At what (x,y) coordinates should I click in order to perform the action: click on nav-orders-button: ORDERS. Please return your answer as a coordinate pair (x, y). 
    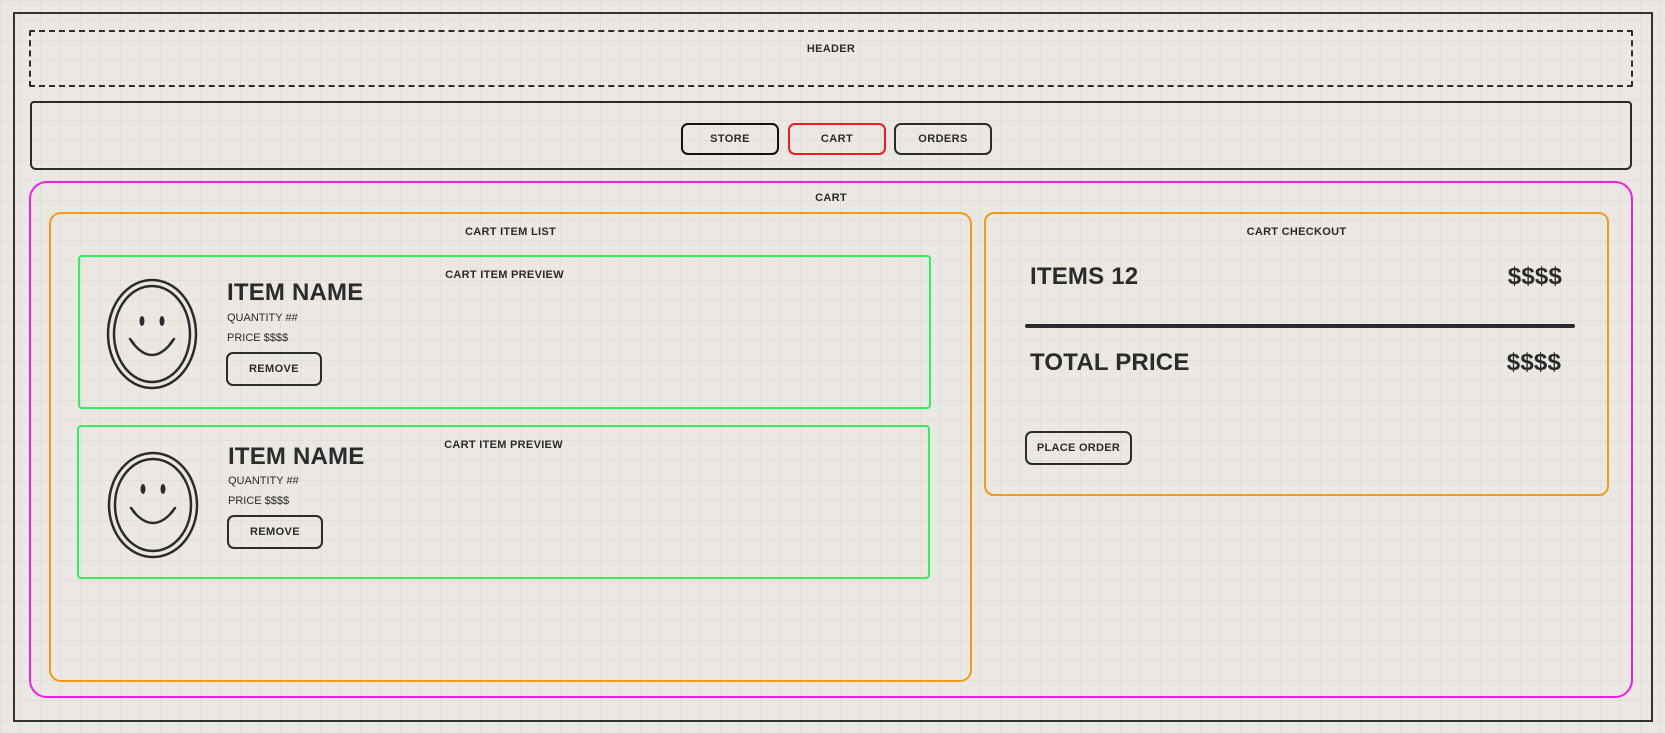
    Looking at the image, I should click on (943, 139).